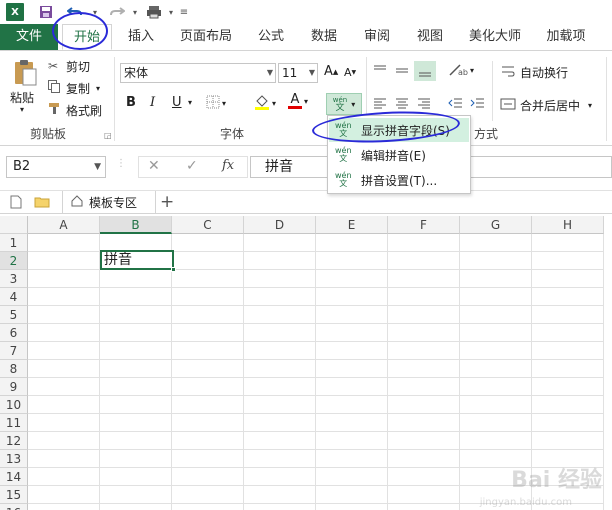 The width and height of the screenshot is (612, 510). What do you see at coordinates (399, 155) in the screenshot?
I see `menu-item-edit-phonetic: wén 文 编辑拼音(E)` at bounding box center [399, 155].